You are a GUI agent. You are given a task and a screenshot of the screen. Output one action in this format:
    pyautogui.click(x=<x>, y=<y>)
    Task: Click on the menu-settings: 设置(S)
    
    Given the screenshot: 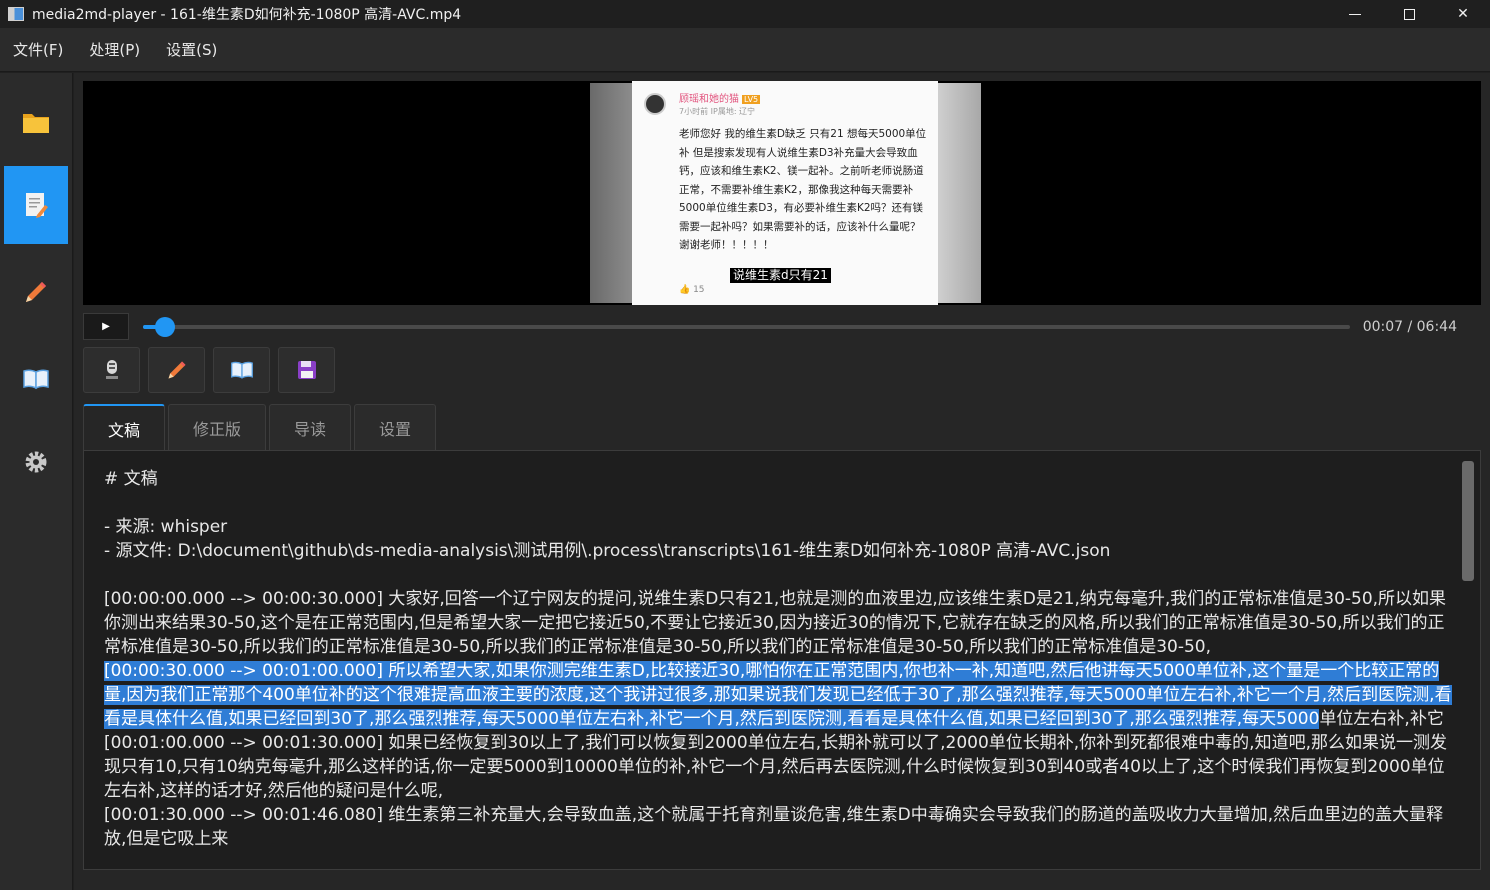 What is the action you would take?
    pyautogui.click(x=191, y=49)
    